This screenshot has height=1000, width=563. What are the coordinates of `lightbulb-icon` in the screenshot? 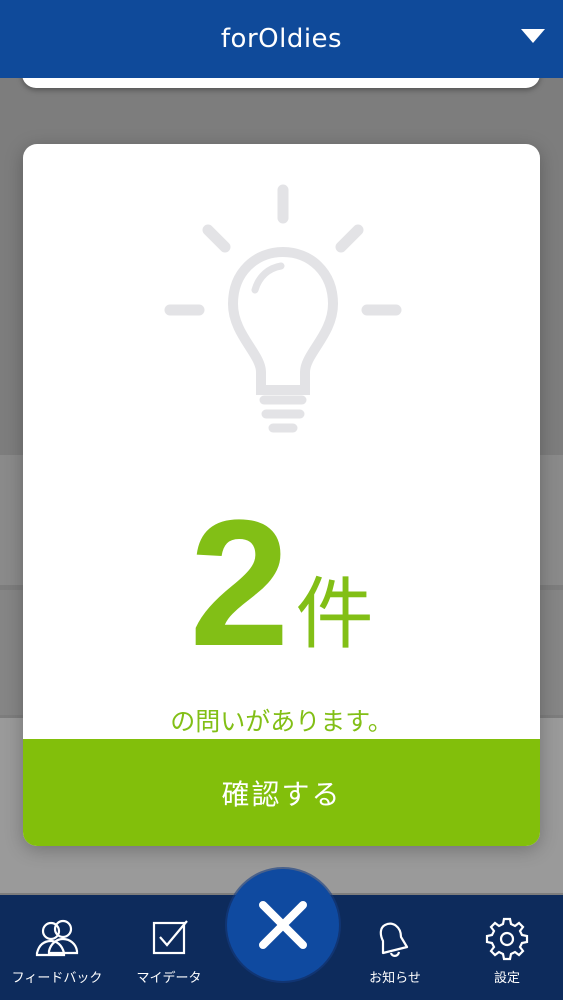 It's located at (283, 308).